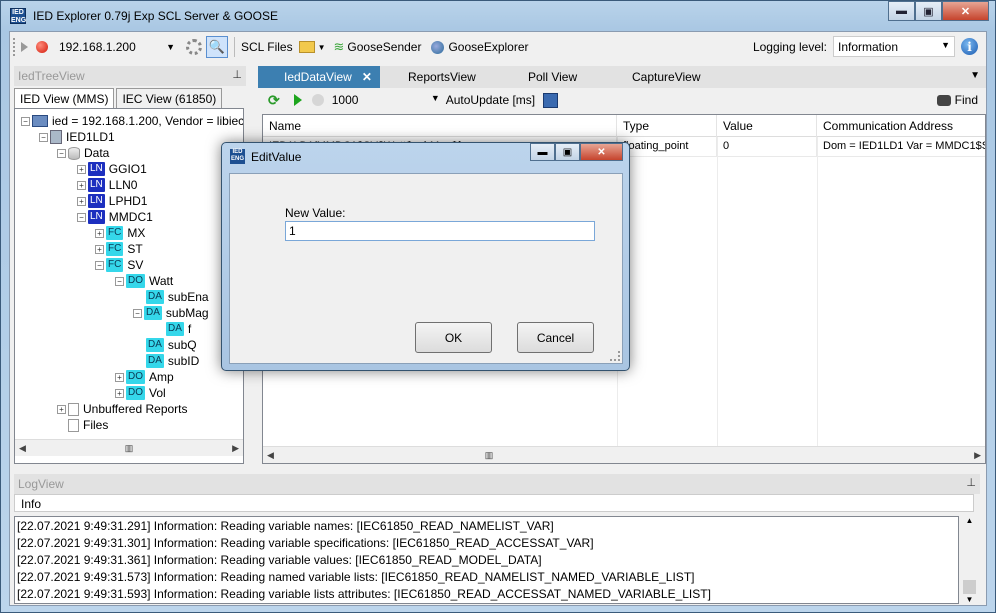  Describe the element at coordinates (171, 345) in the screenshot. I see `tree-node-subq: DA subQ` at that location.